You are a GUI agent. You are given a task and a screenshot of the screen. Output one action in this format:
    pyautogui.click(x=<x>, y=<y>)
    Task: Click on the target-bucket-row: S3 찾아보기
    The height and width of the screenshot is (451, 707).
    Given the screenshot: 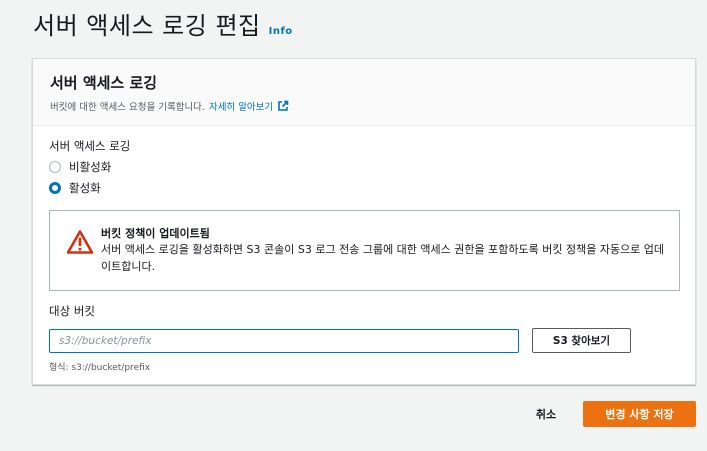 What is the action you would take?
    pyautogui.click(x=364, y=340)
    